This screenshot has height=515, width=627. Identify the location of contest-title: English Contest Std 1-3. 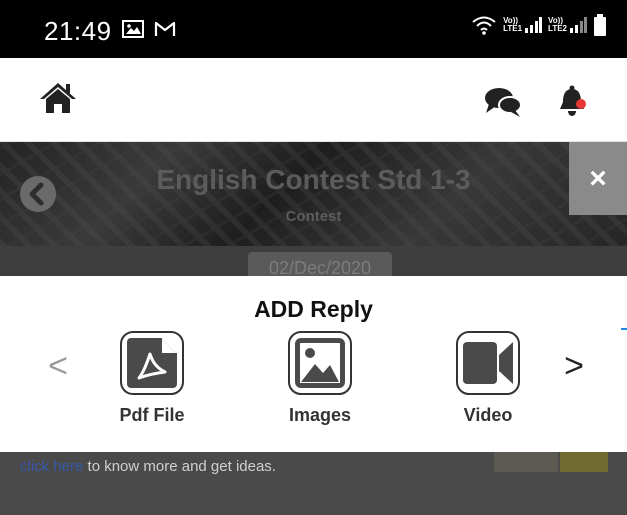
(313, 179).